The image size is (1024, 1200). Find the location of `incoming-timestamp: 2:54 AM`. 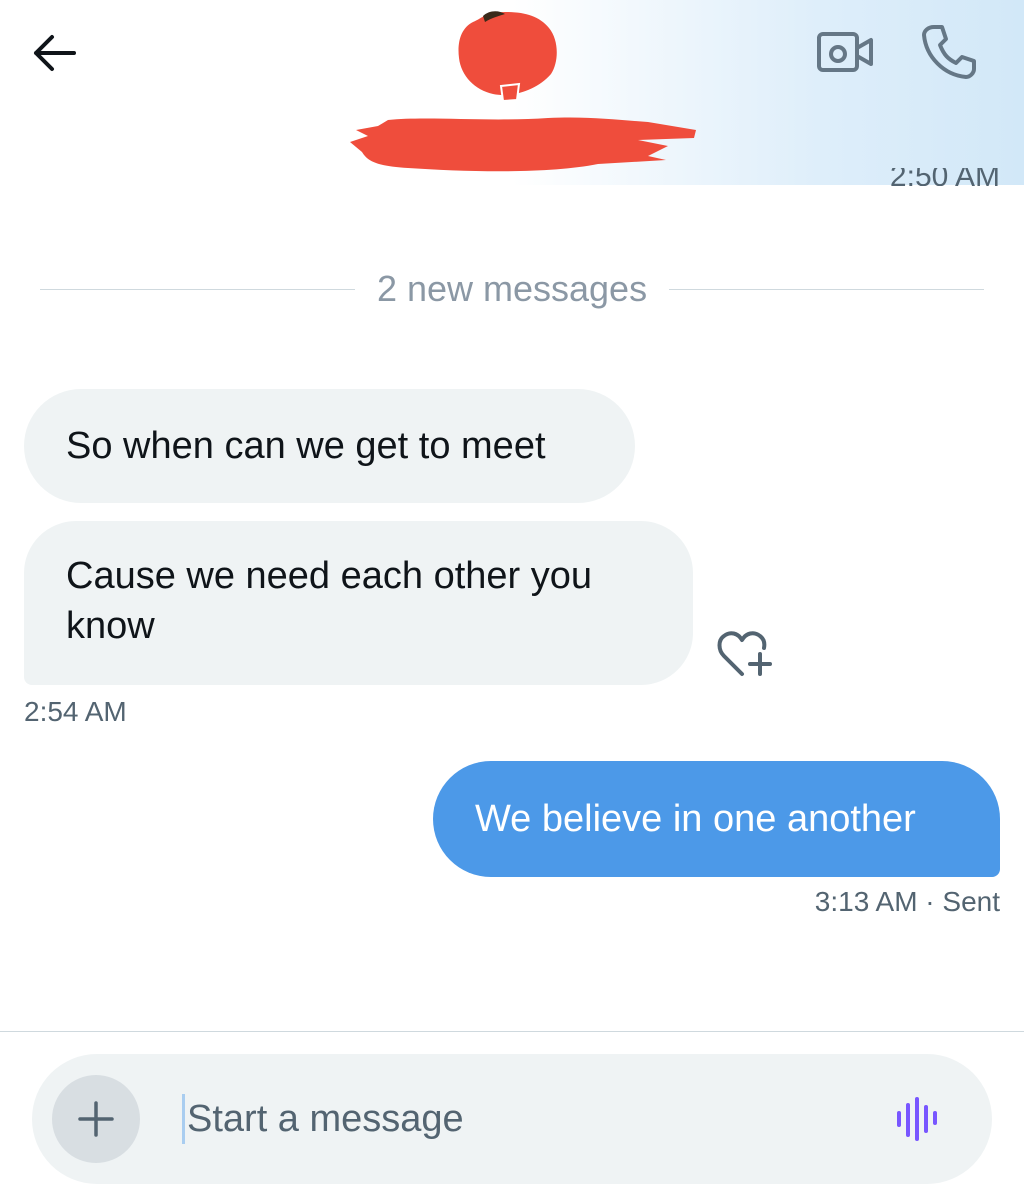

incoming-timestamp: 2:54 AM is located at coordinates (75, 711).